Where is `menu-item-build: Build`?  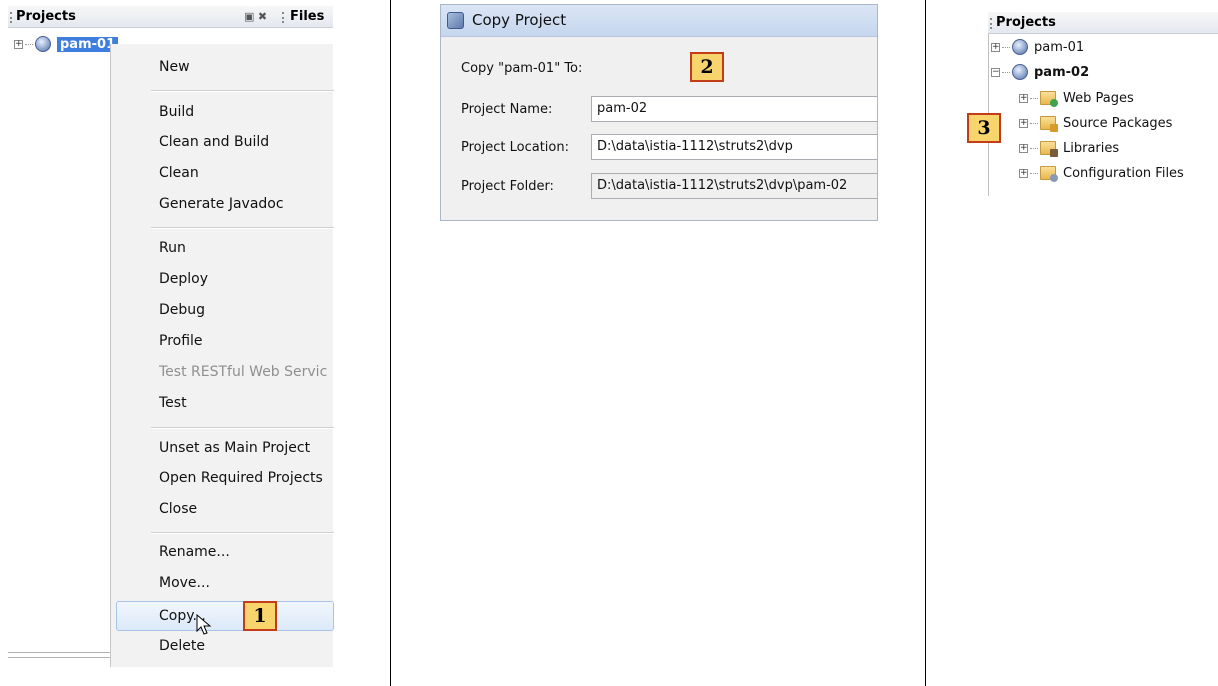
menu-item-build: Build is located at coordinates (176, 112).